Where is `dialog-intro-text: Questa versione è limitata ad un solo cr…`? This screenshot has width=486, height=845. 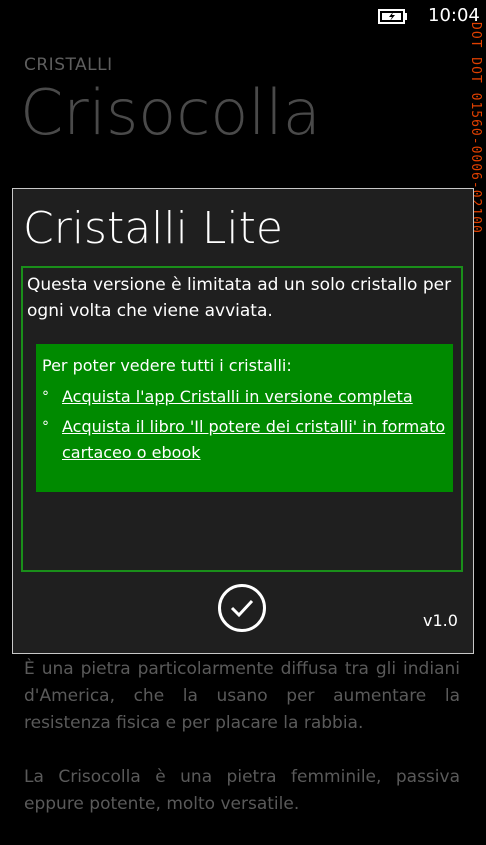 dialog-intro-text: Questa versione è limitata ad un solo cr… is located at coordinates (239, 298).